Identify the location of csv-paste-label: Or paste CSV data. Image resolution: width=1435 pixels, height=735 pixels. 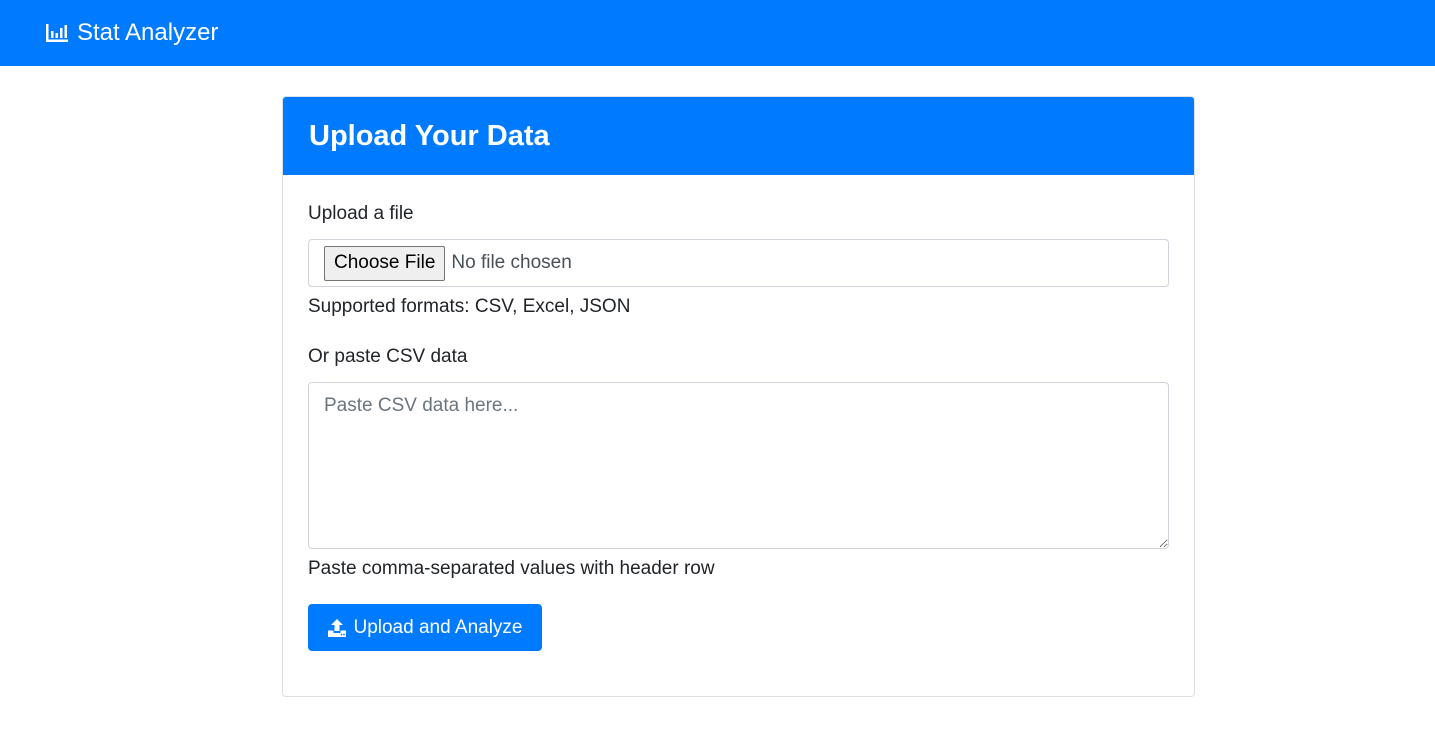
(388, 356).